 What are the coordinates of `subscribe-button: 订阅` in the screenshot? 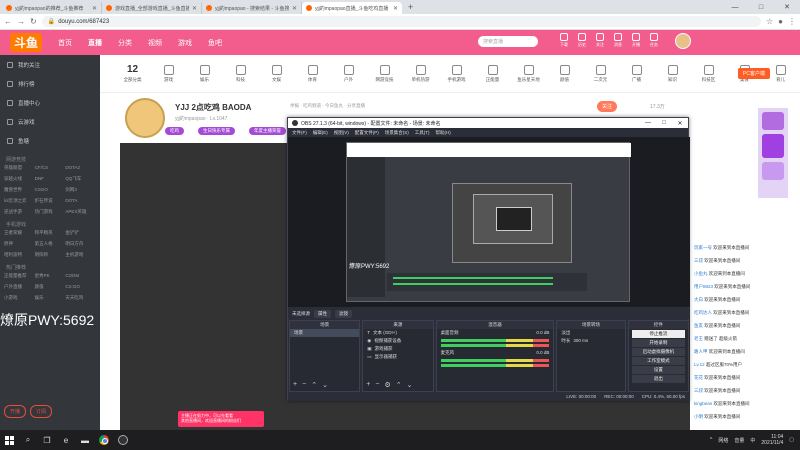 It's located at (41, 411).